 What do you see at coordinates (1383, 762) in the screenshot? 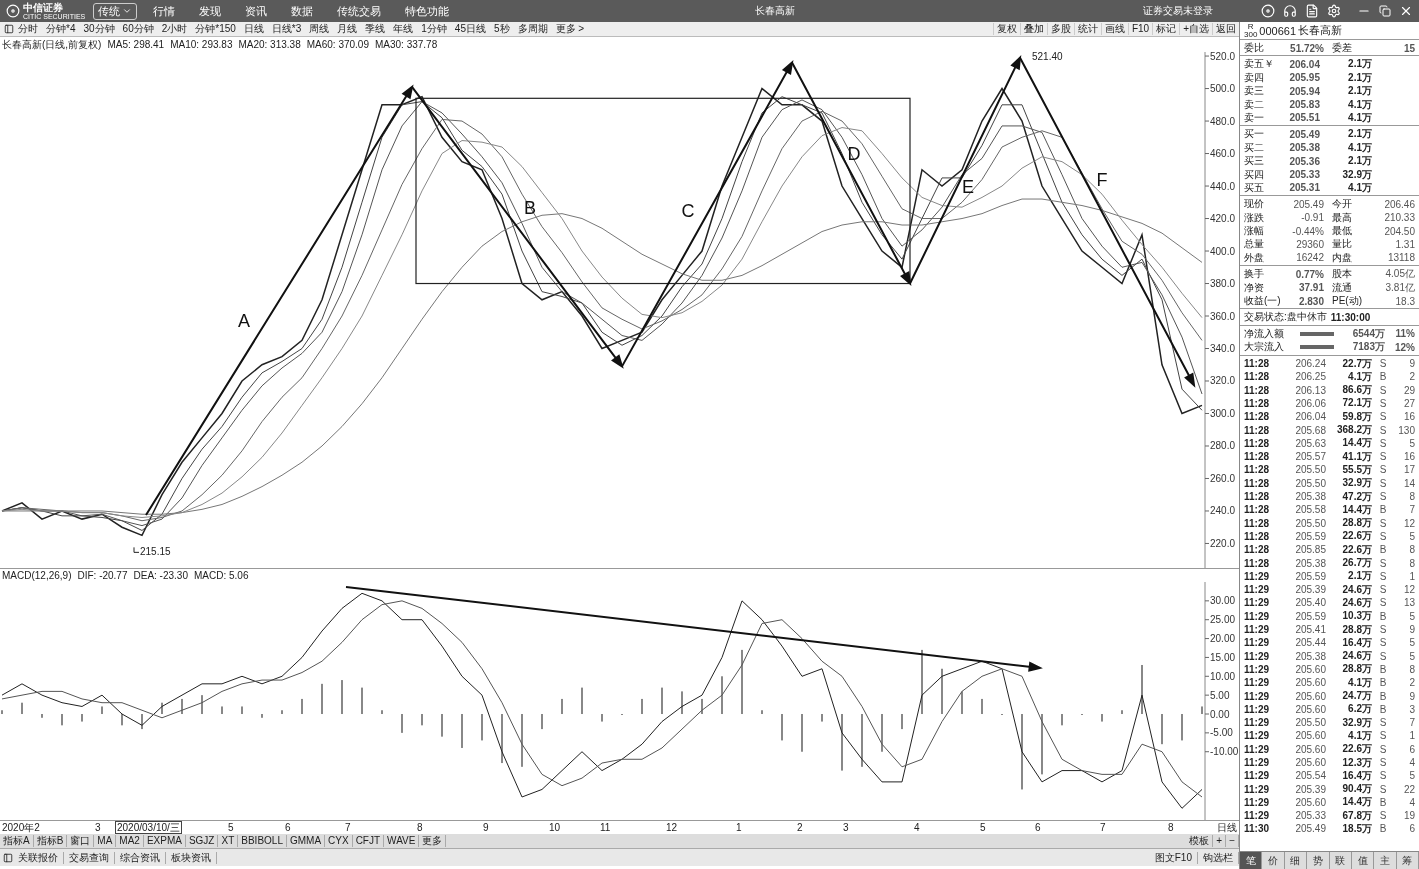
I see `trade-side: S` at bounding box center [1383, 762].